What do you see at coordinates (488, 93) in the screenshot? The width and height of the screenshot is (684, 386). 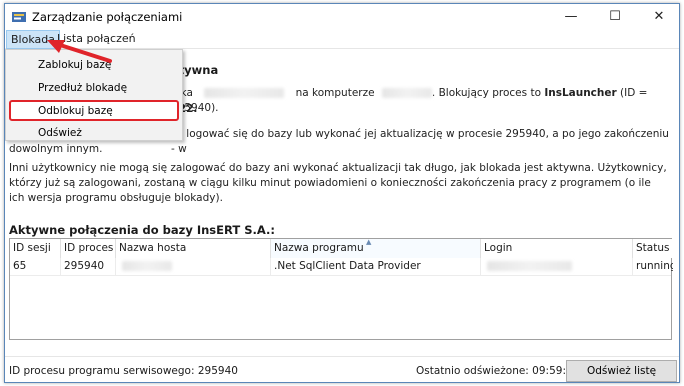 I see `lock-info-process-label: . Blokujący proces to` at bounding box center [488, 93].